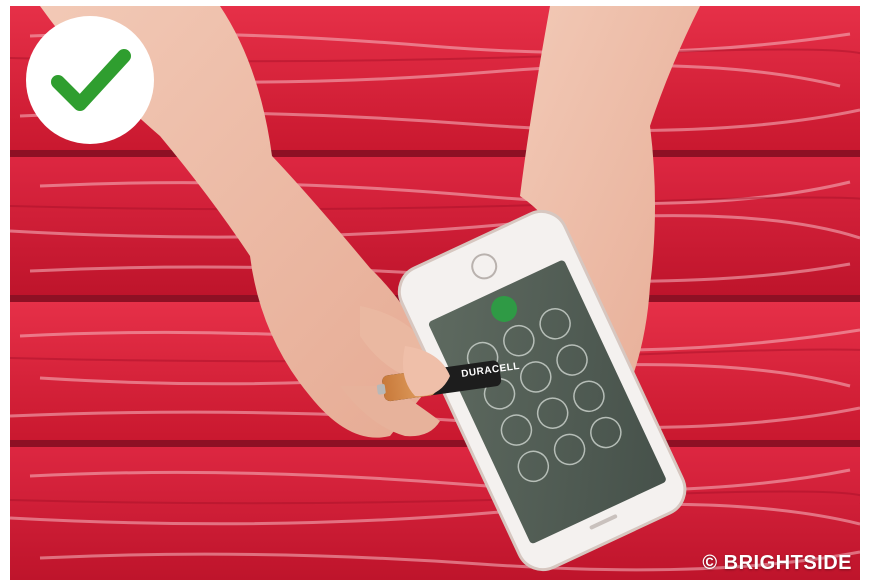 This screenshot has height=585, width=870. I want to click on watermark: © BRIGHTSIDE, so click(777, 563).